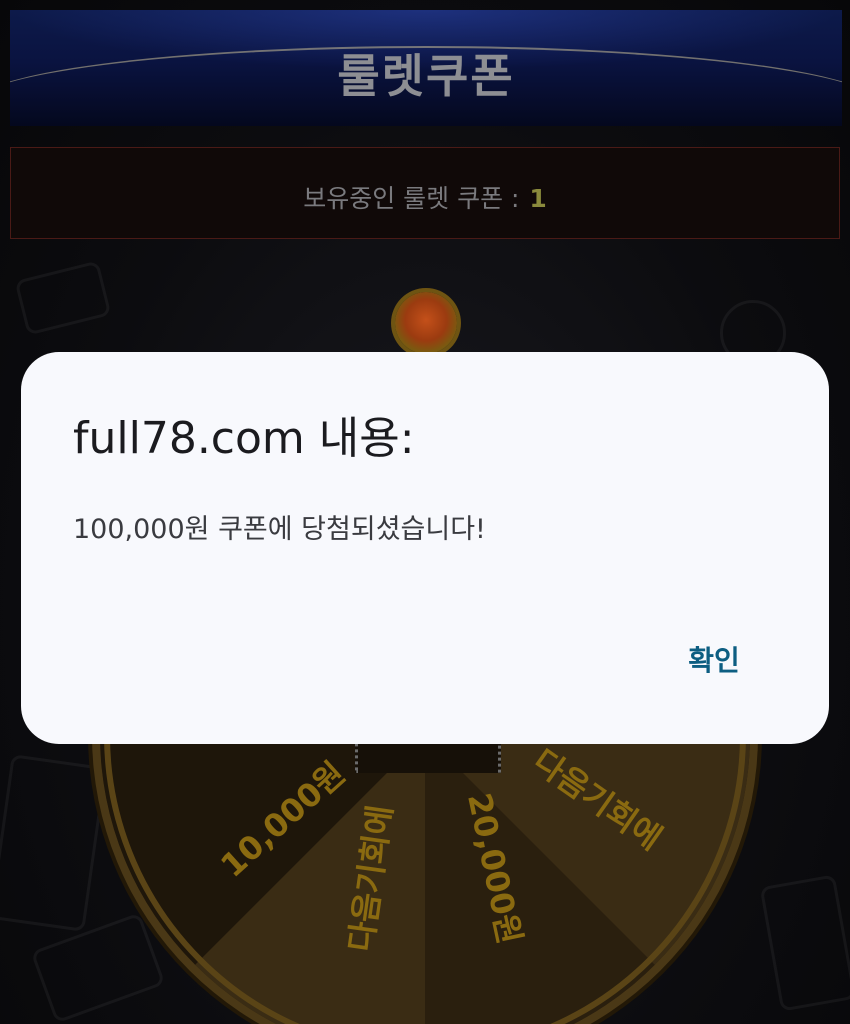 Image resolution: width=850 pixels, height=1024 pixels. What do you see at coordinates (279, 529) in the screenshot?
I see `dialog-message: 100,000원 쿠폰에 당첨되셨습니다!` at bounding box center [279, 529].